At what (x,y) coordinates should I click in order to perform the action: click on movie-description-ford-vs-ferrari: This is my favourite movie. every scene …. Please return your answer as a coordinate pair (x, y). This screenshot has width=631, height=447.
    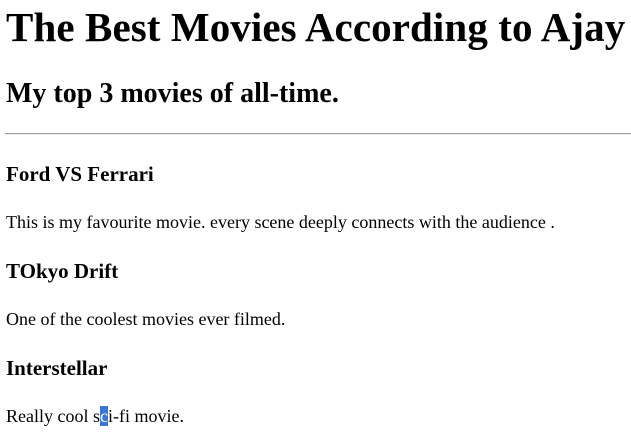
    Looking at the image, I should click on (280, 222).